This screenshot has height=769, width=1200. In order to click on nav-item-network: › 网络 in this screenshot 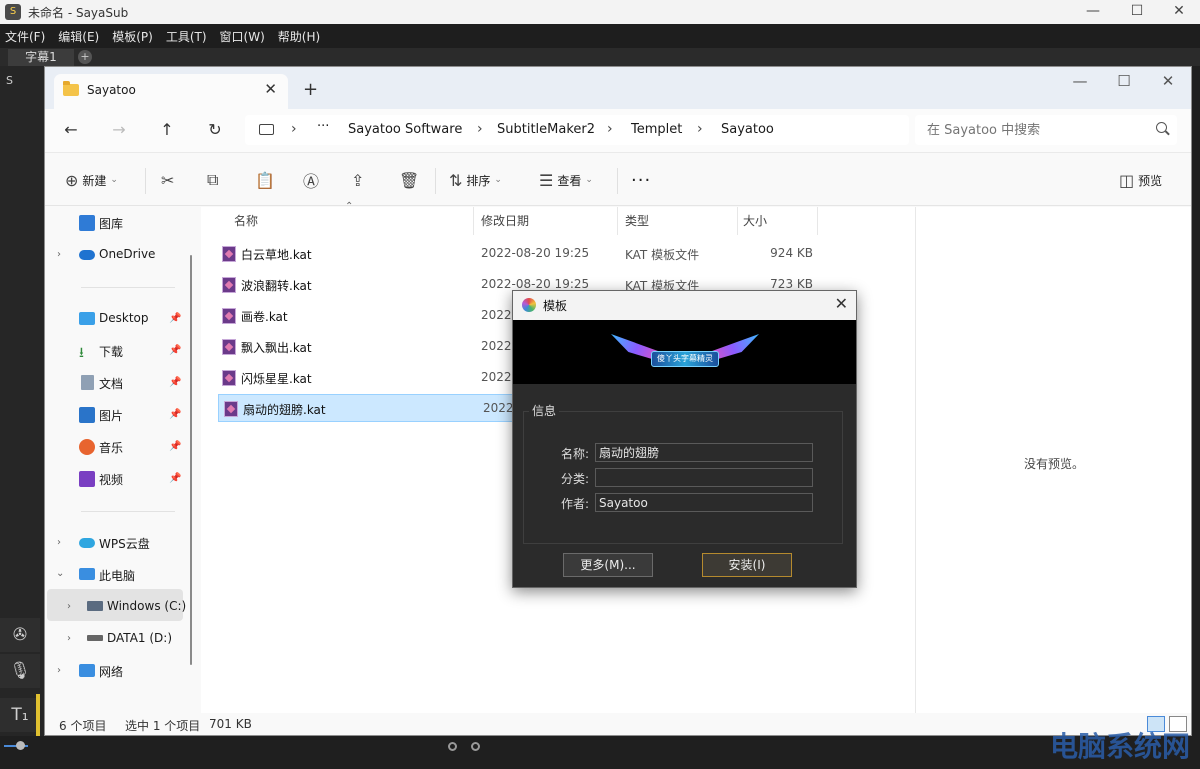, I will do `click(115, 671)`.